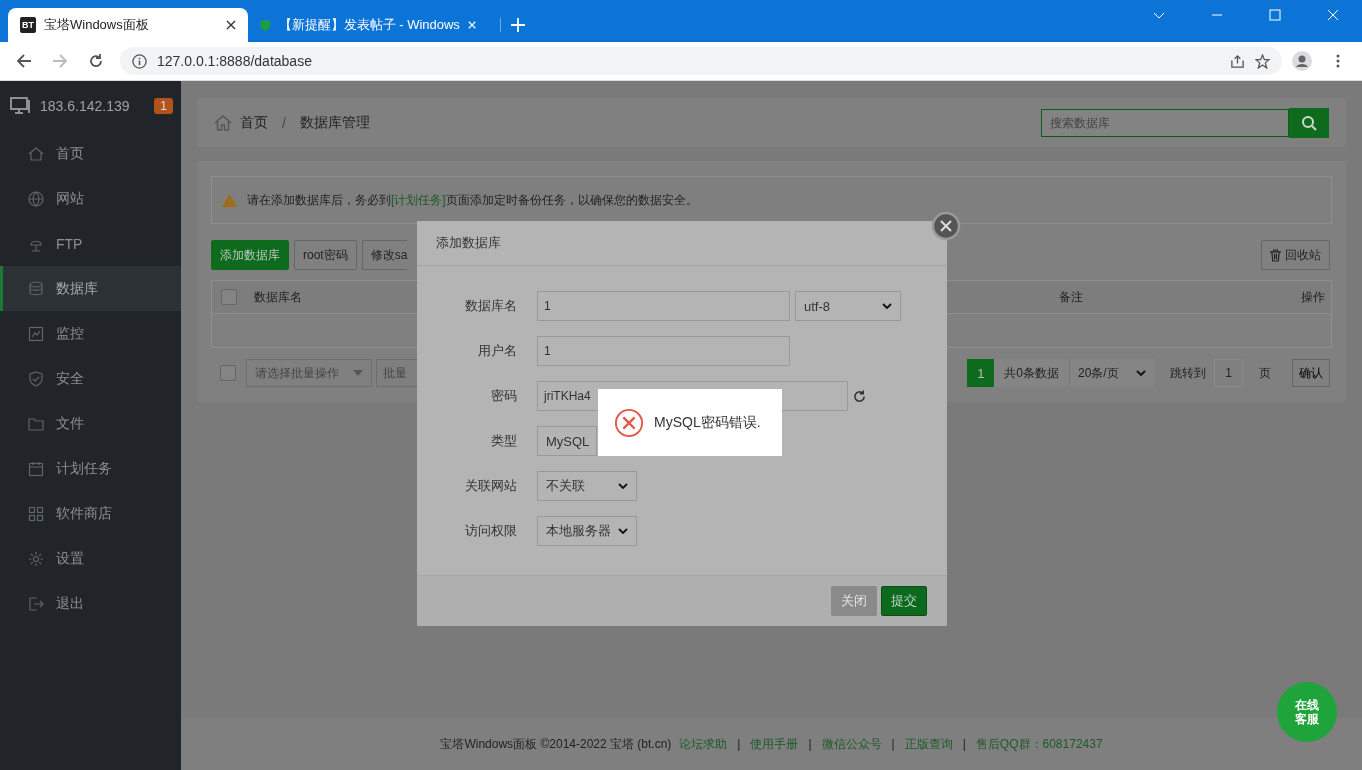 This screenshot has width=1362, height=770. What do you see at coordinates (1313, 297) in the screenshot?
I see `column-header: 操作` at bounding box center [1313, 297].